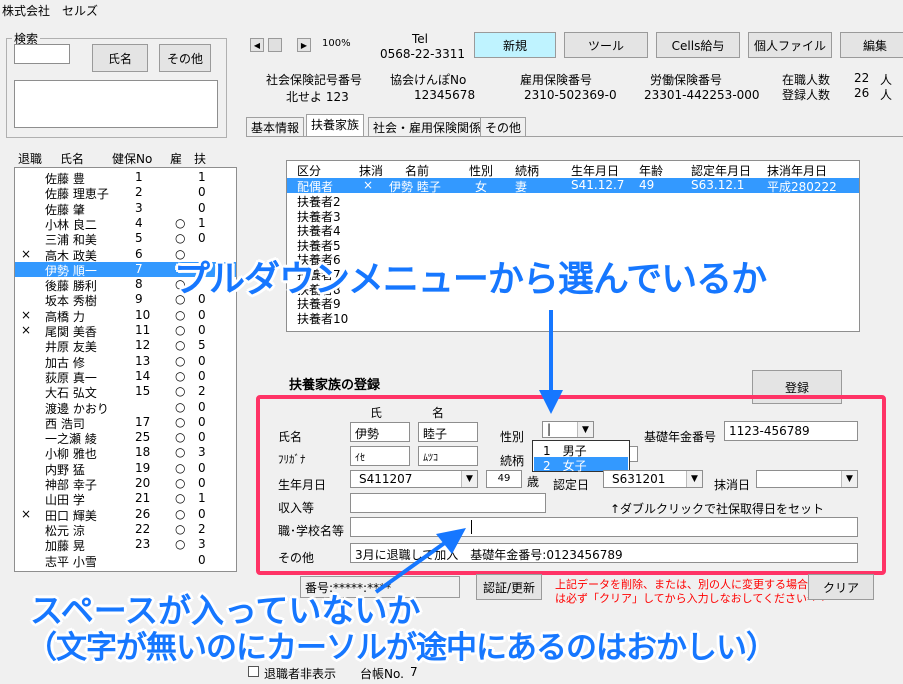 The image size is (903, 684). What do you see at coordinates (125, 453) in the screenshot?
I see `employee-row: 小柳 雅也 18 ○ 3` at bounding box center [125, 453].